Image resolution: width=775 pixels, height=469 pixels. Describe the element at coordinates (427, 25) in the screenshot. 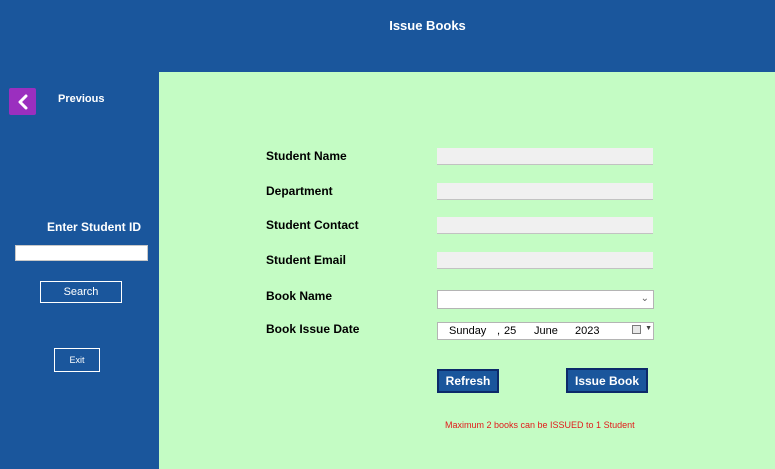

I see `window-title: Issue Books` at that location.